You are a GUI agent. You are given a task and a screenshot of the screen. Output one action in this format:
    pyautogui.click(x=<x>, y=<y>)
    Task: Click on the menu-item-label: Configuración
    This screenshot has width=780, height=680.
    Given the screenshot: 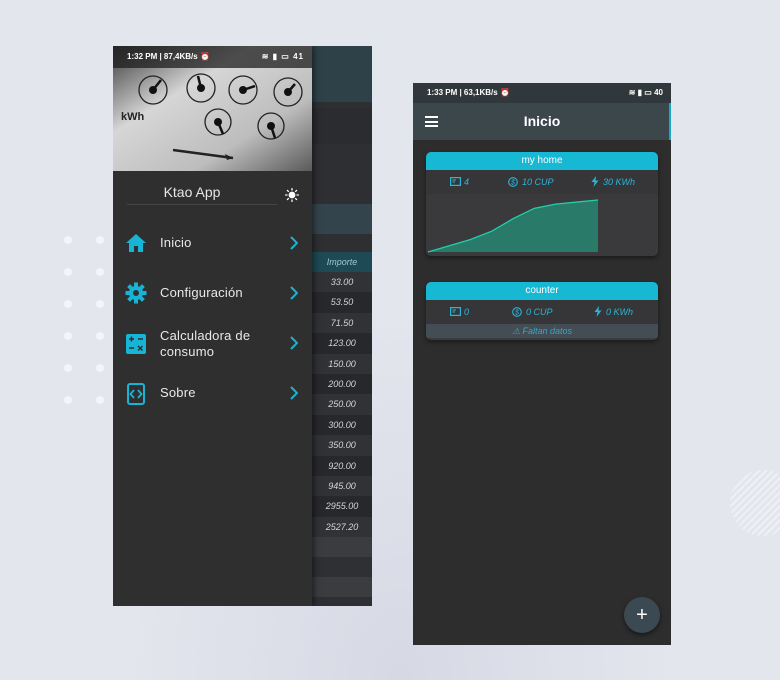 What is the action you would take?
    pyautogui.click(x=201, y=292)
    